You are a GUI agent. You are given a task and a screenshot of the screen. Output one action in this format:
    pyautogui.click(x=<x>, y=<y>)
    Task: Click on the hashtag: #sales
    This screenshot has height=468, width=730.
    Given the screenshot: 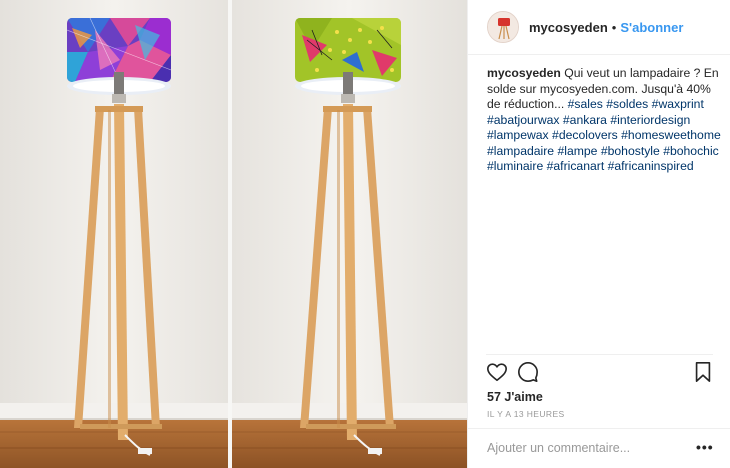 What is the action you would take?
    pyautogui.click(x=585, y=104)
    